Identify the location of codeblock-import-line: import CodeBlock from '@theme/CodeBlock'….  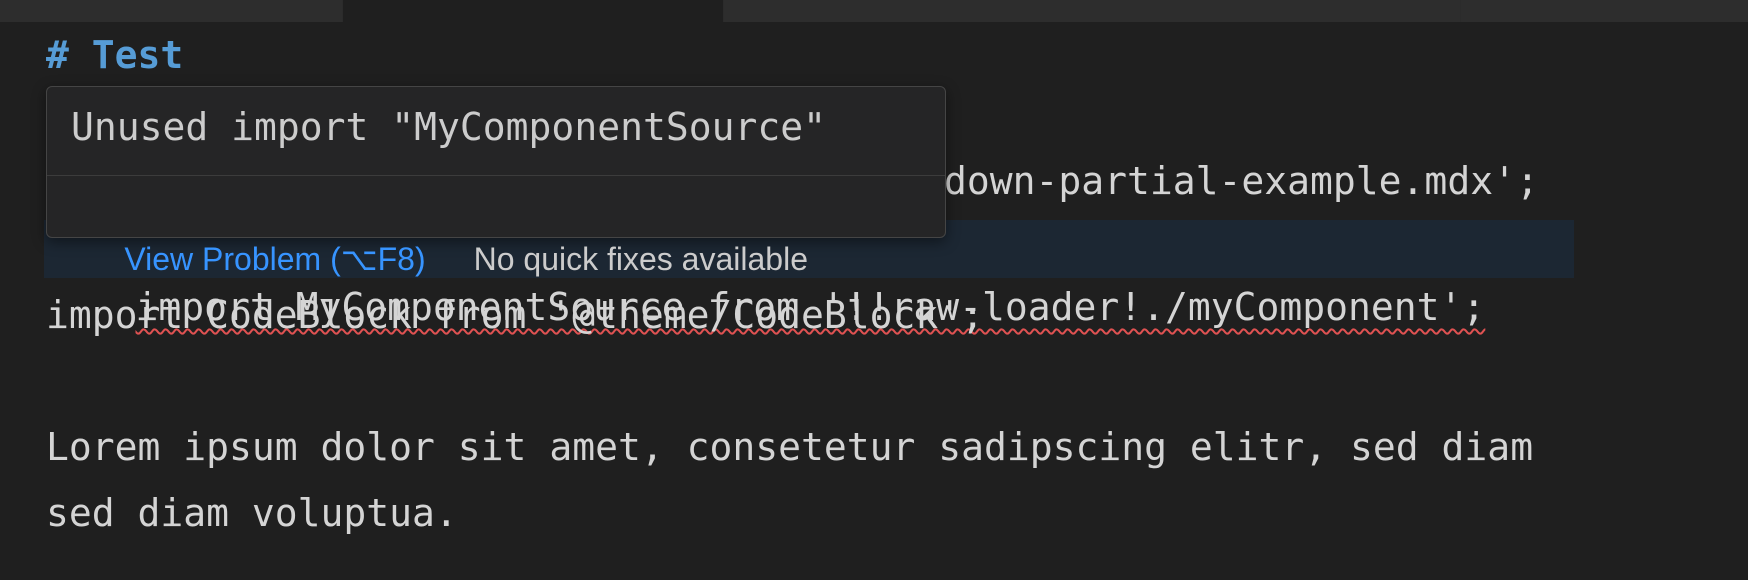
(515, 315).